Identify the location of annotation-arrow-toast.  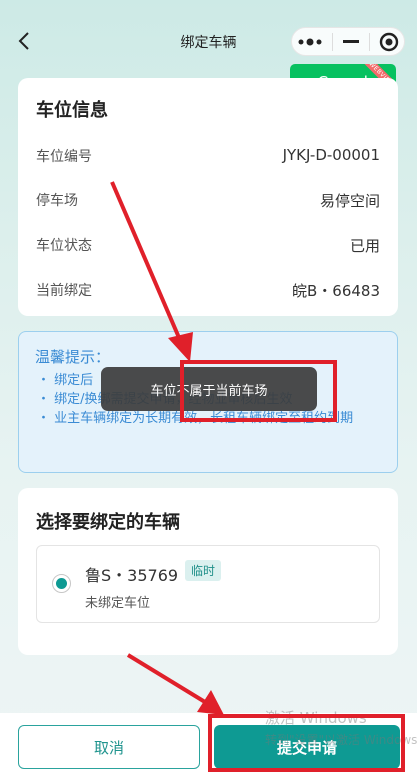
(151, 271).